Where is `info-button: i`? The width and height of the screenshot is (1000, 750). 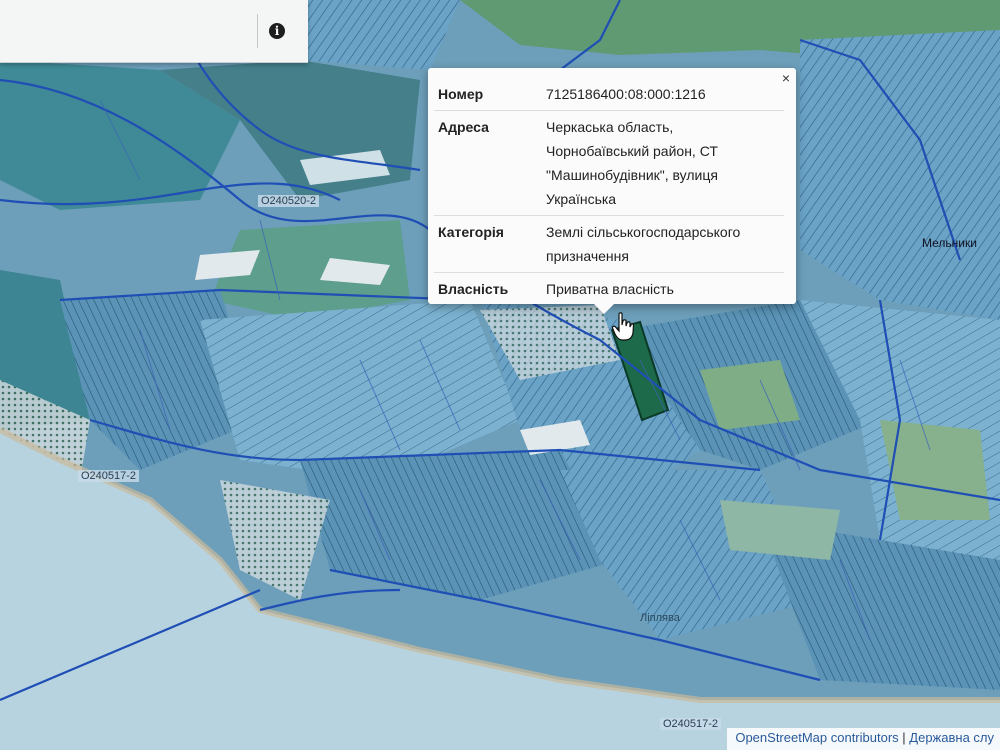 info-button: i is located at coordinates (277, 31).